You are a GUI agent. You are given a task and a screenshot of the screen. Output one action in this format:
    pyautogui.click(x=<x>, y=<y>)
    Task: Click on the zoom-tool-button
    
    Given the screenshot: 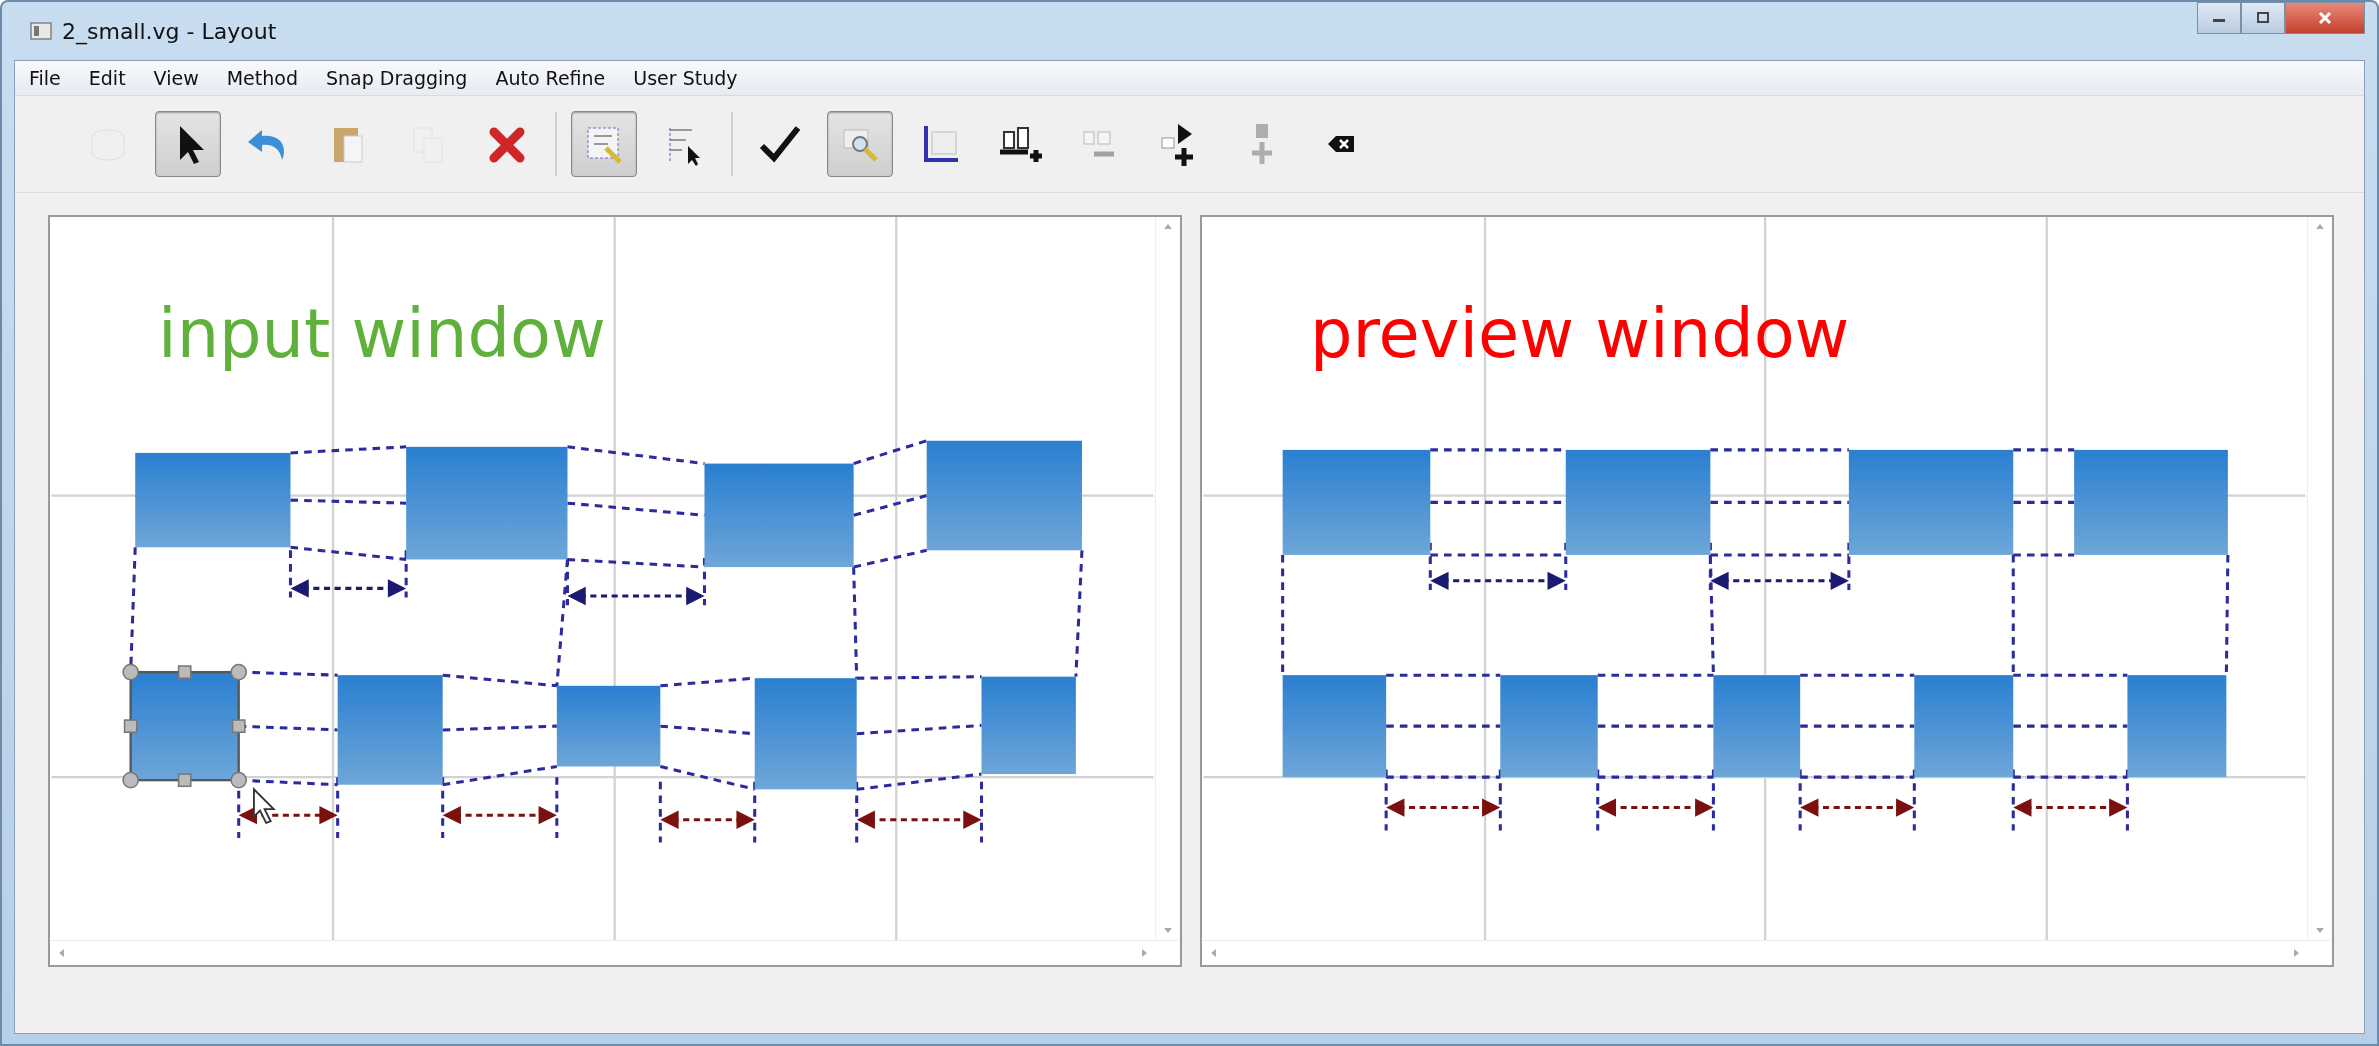 What is the action you would take?
    pyautogui.click(x=860, y=144)
    